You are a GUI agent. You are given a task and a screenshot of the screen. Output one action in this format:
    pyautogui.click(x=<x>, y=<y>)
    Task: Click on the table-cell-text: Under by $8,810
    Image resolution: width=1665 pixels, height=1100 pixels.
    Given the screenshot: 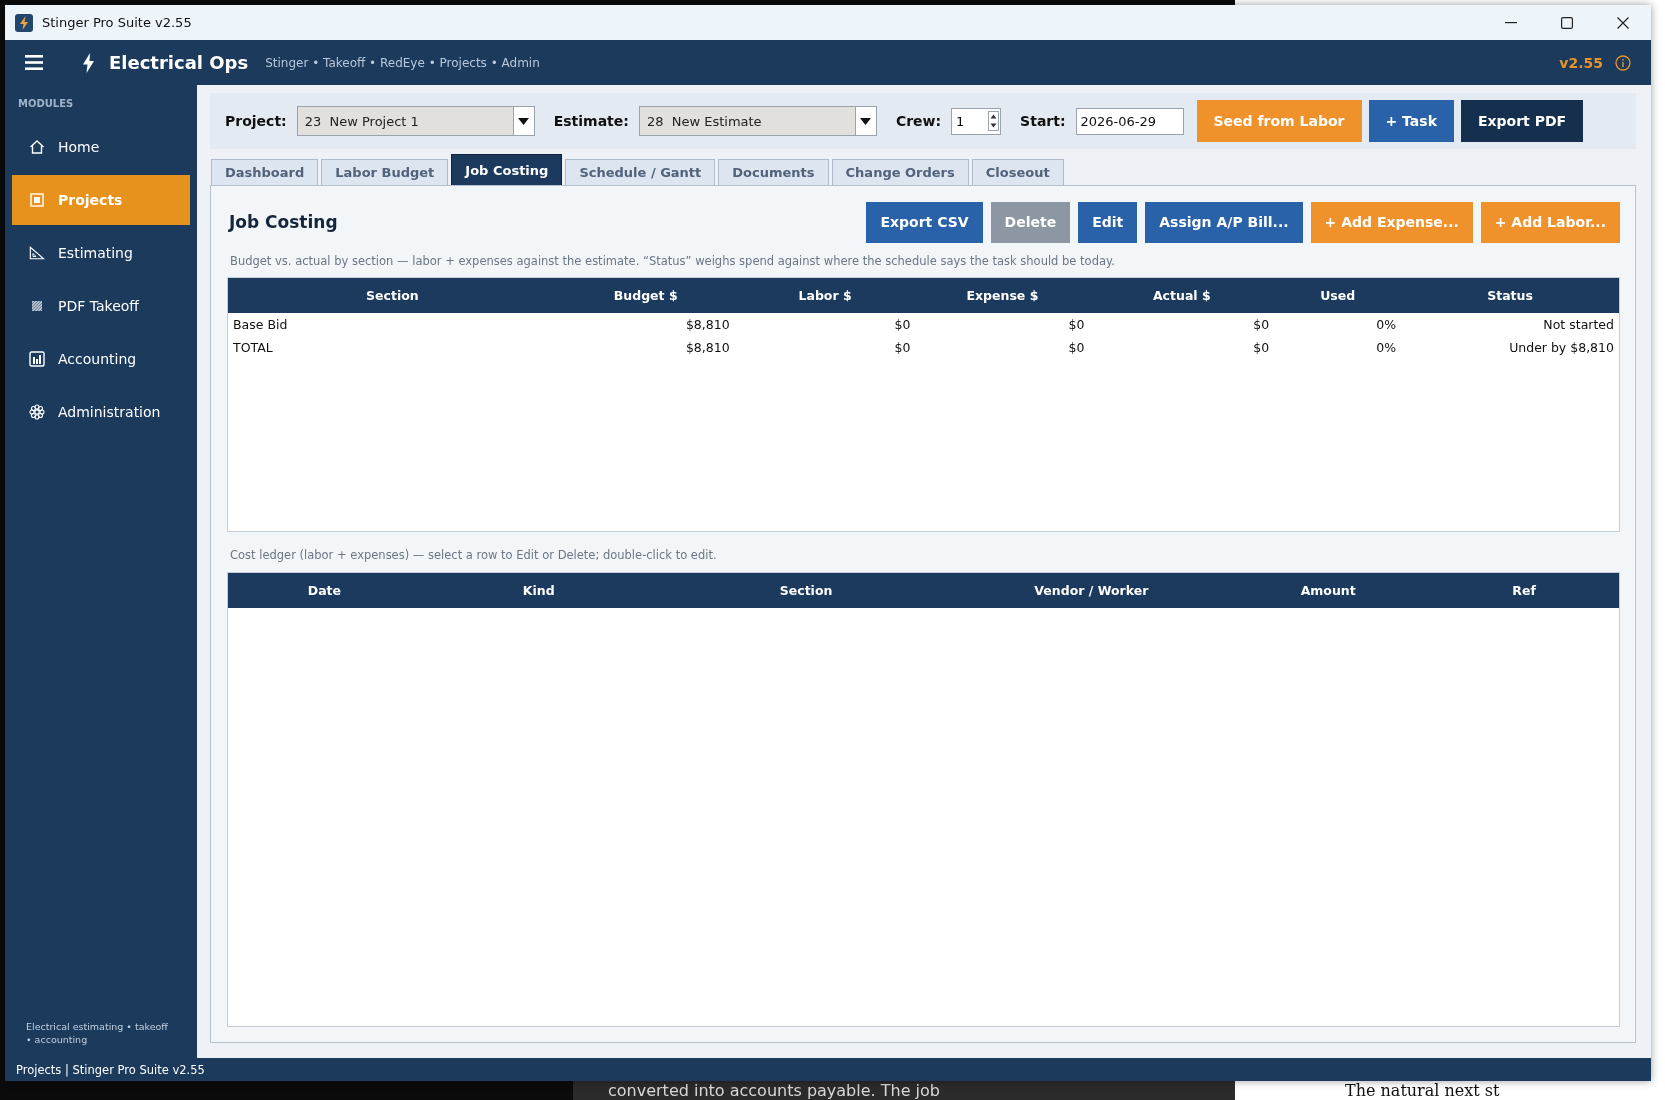 What is the action you would take?
    pyautogui.click(x=1561, y=347)
    